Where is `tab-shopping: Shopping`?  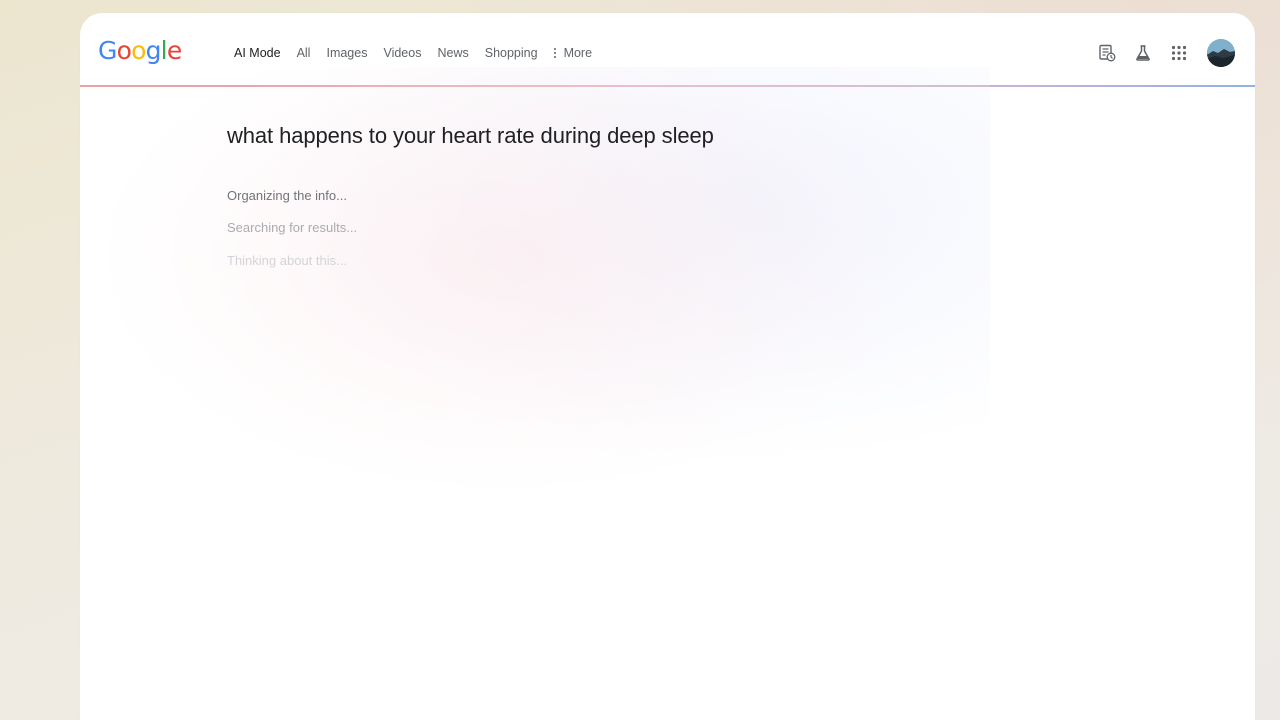
tab-shopping: Shopping is located at coordinates (511, 53).